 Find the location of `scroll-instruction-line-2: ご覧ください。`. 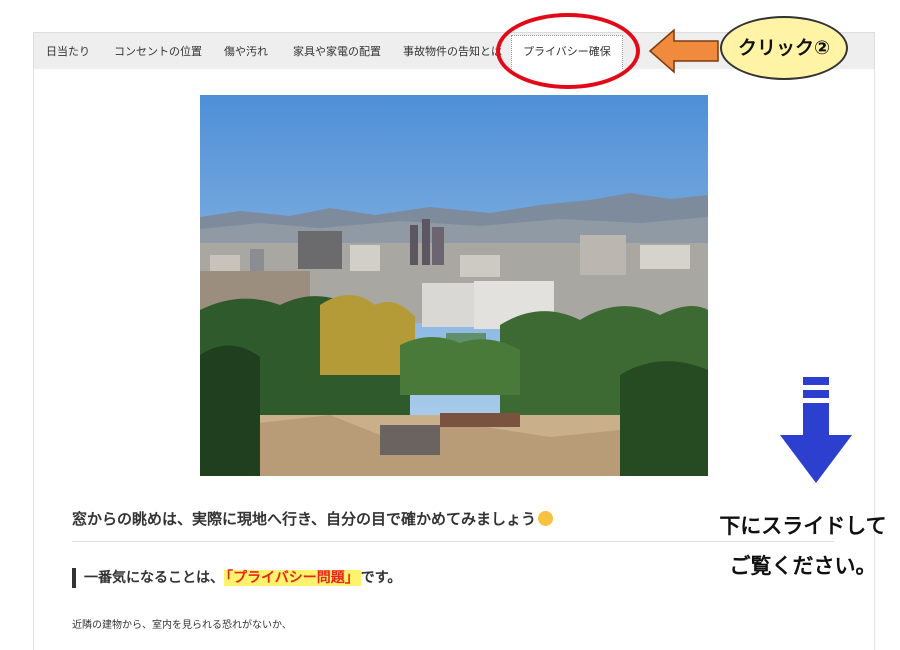

scroll-instruction-line-2: ご覧ください。 is located at coordinates (803, 566).